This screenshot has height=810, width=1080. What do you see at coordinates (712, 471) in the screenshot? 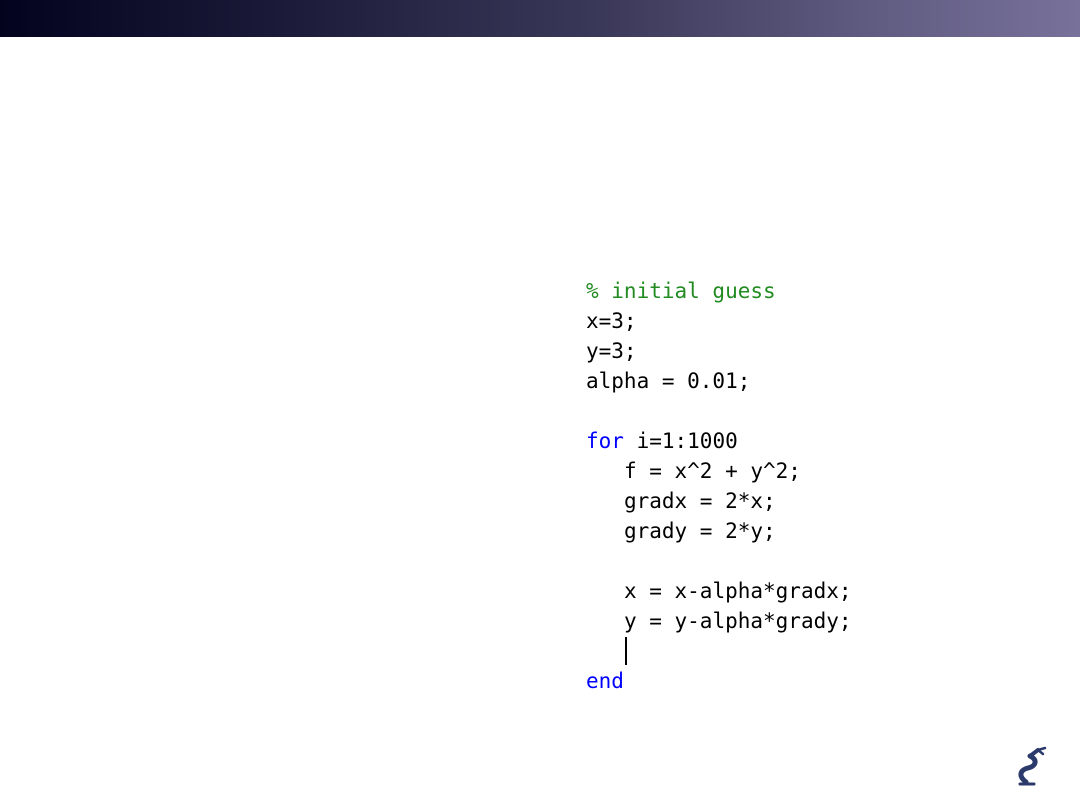
I see `code-text: f = x^2 + y^2;` at bounding box center [712, 471].